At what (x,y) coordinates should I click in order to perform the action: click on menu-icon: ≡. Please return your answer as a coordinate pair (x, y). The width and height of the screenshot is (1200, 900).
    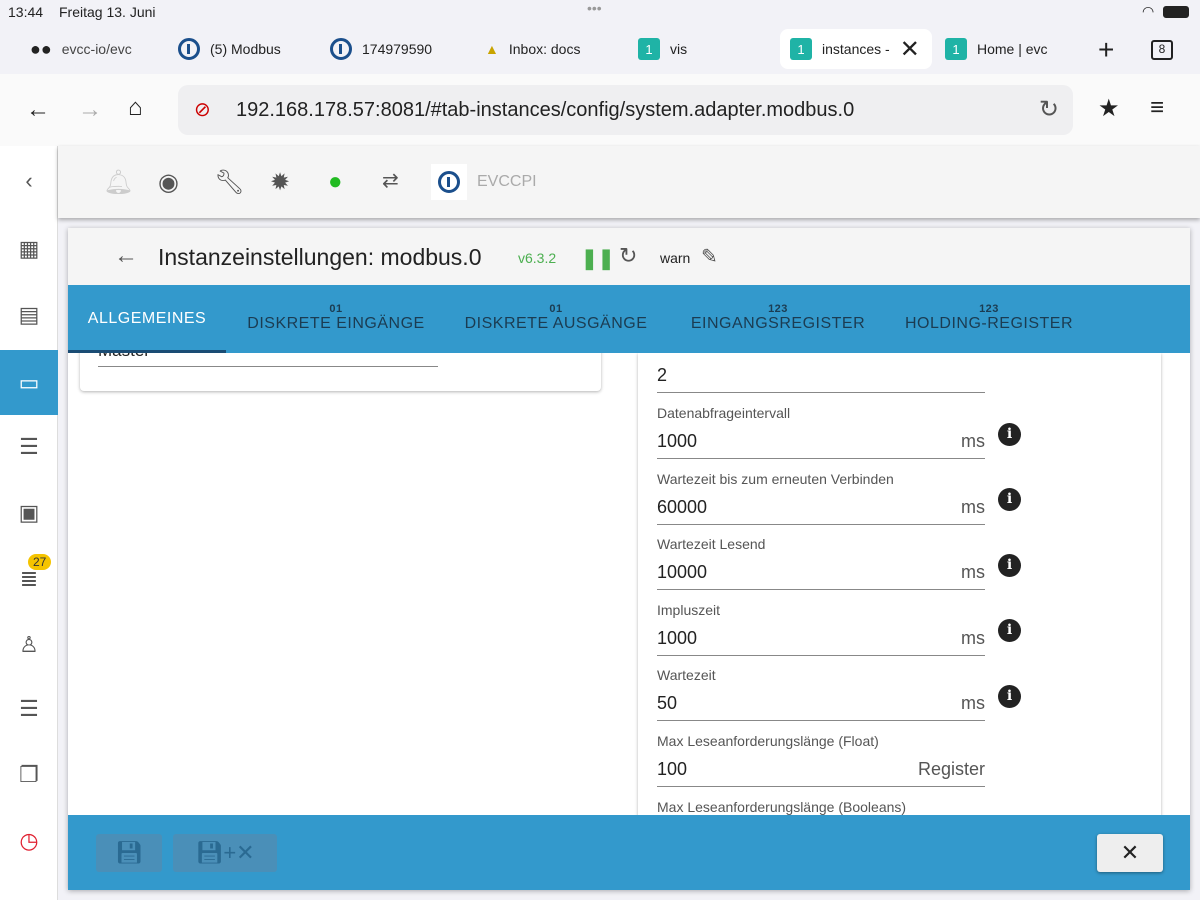
    Looking at the image, I should click on (1157, 108).